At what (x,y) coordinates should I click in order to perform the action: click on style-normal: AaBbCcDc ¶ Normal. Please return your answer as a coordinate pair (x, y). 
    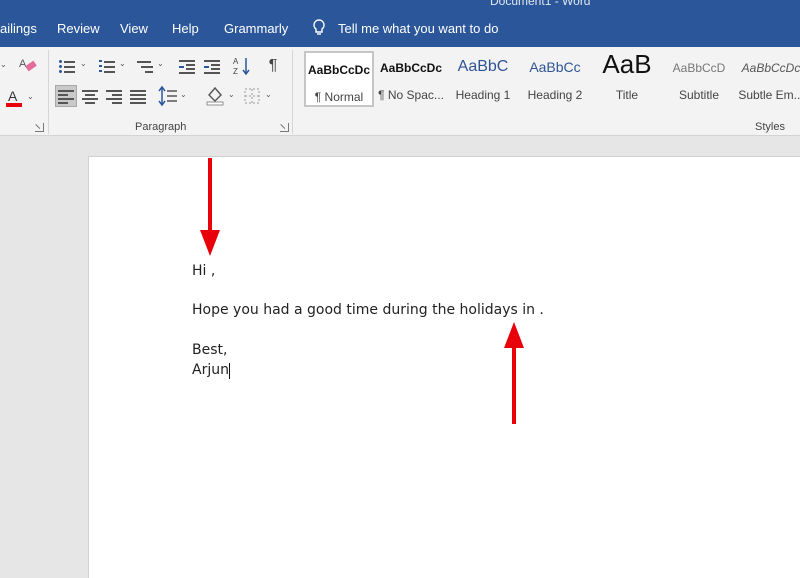
    Looking at the image, I should click on (339, 79).